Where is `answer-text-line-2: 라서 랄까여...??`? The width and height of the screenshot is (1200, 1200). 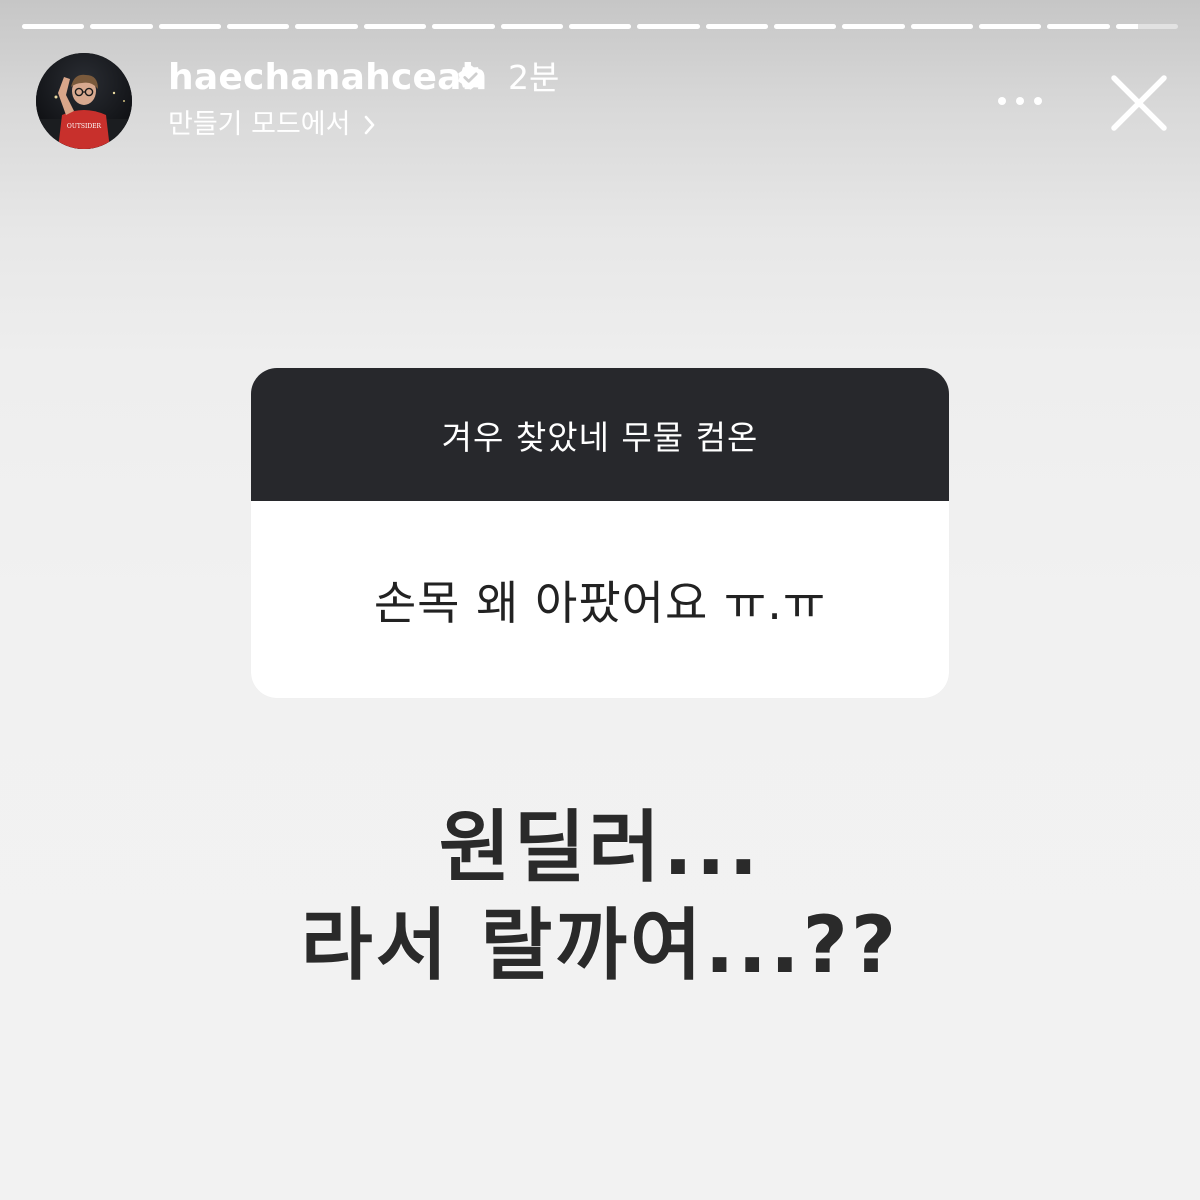 answer-text-line-2: 라서 랄까여...?? is located at coordinates (600, 946).